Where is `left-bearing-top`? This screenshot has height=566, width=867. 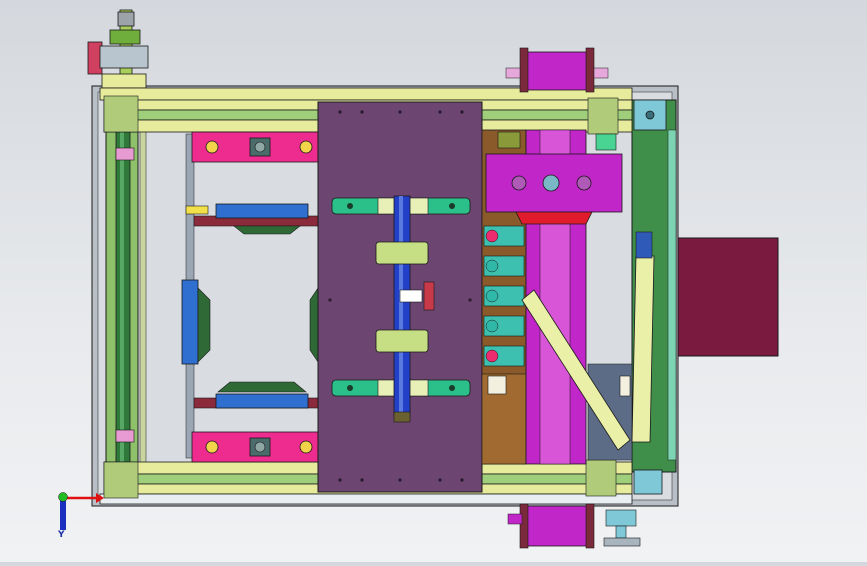 left-bearing-top is located at coordinates (125, 154).